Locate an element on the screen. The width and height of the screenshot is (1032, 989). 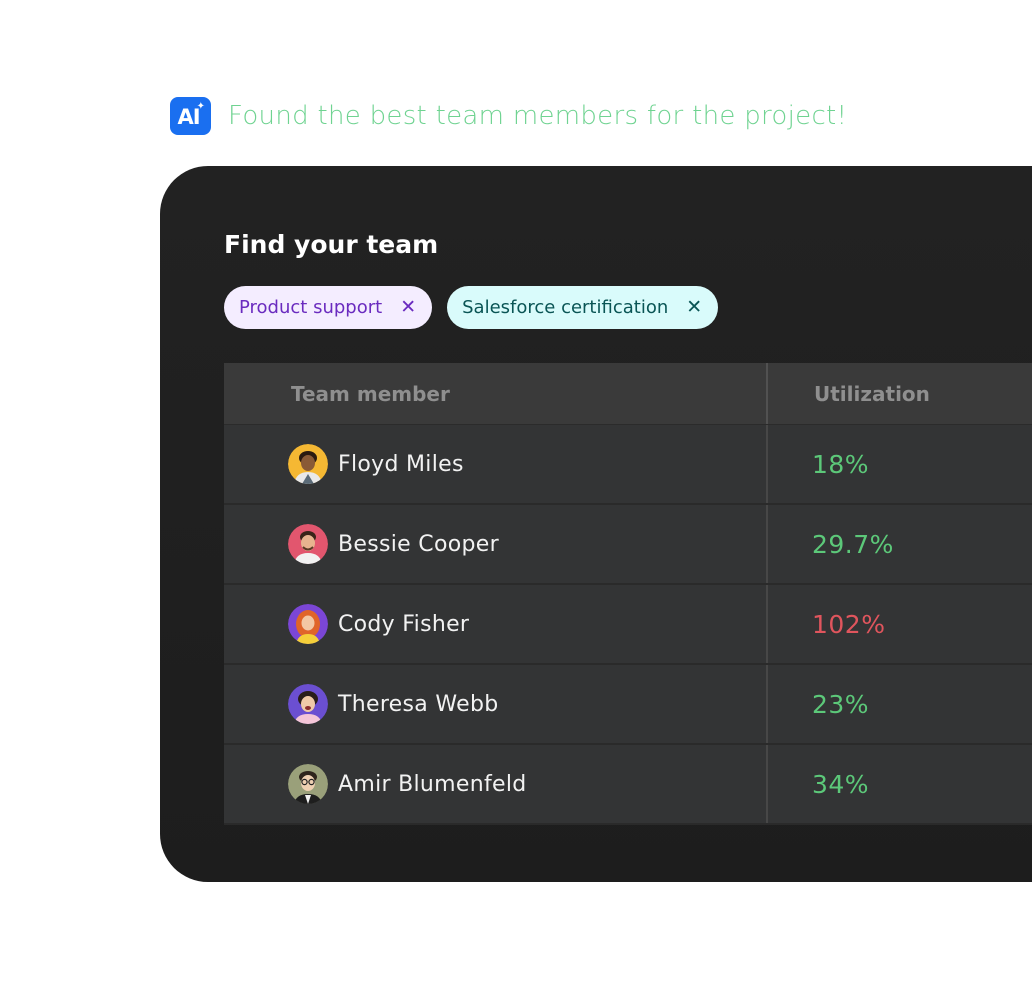
utilization-value: 102% is located at coordinates (849, 624).